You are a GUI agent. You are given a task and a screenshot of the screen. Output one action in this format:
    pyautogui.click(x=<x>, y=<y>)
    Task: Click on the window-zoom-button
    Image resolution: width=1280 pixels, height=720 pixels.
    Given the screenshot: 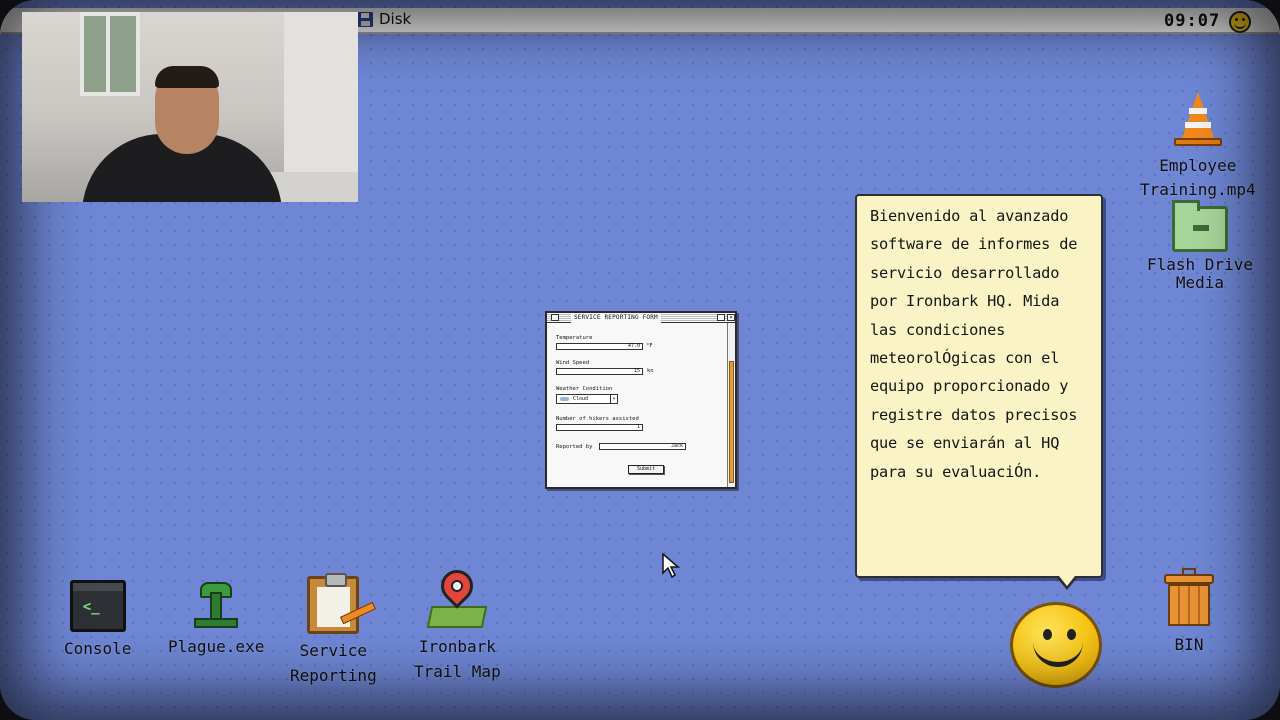 What is the action you would take?
    pyautogui.click(x=721, y=317)
    